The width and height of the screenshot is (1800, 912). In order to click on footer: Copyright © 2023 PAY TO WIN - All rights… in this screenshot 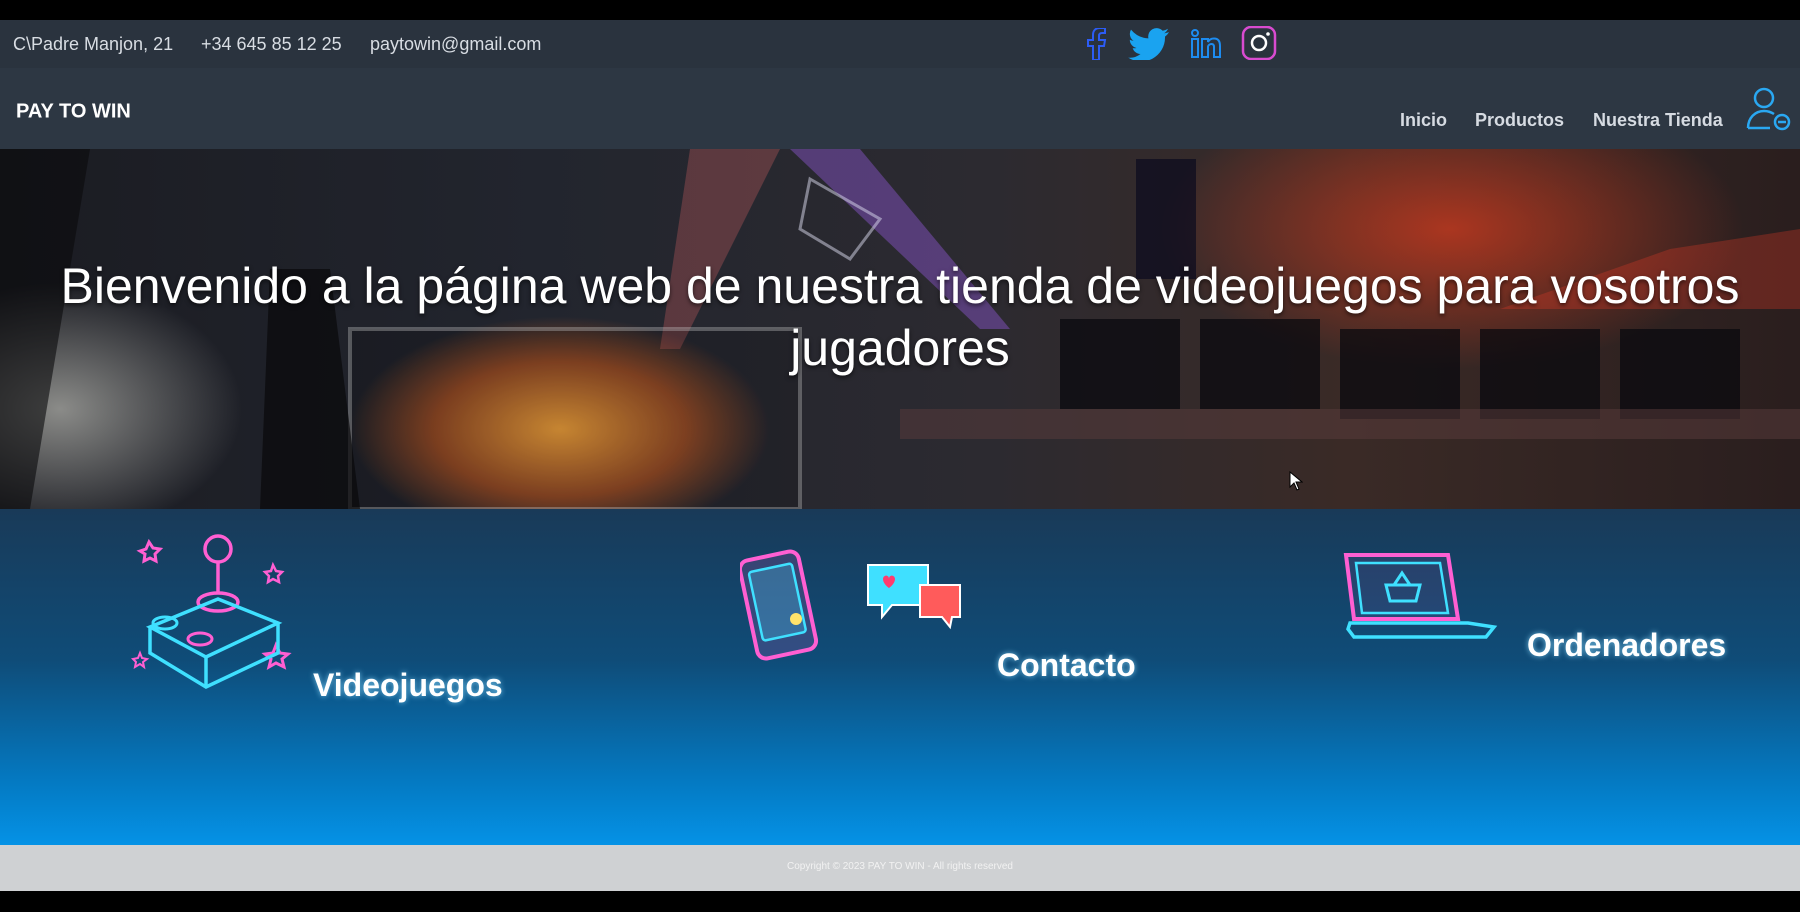, I will do `click(900, 868)`.